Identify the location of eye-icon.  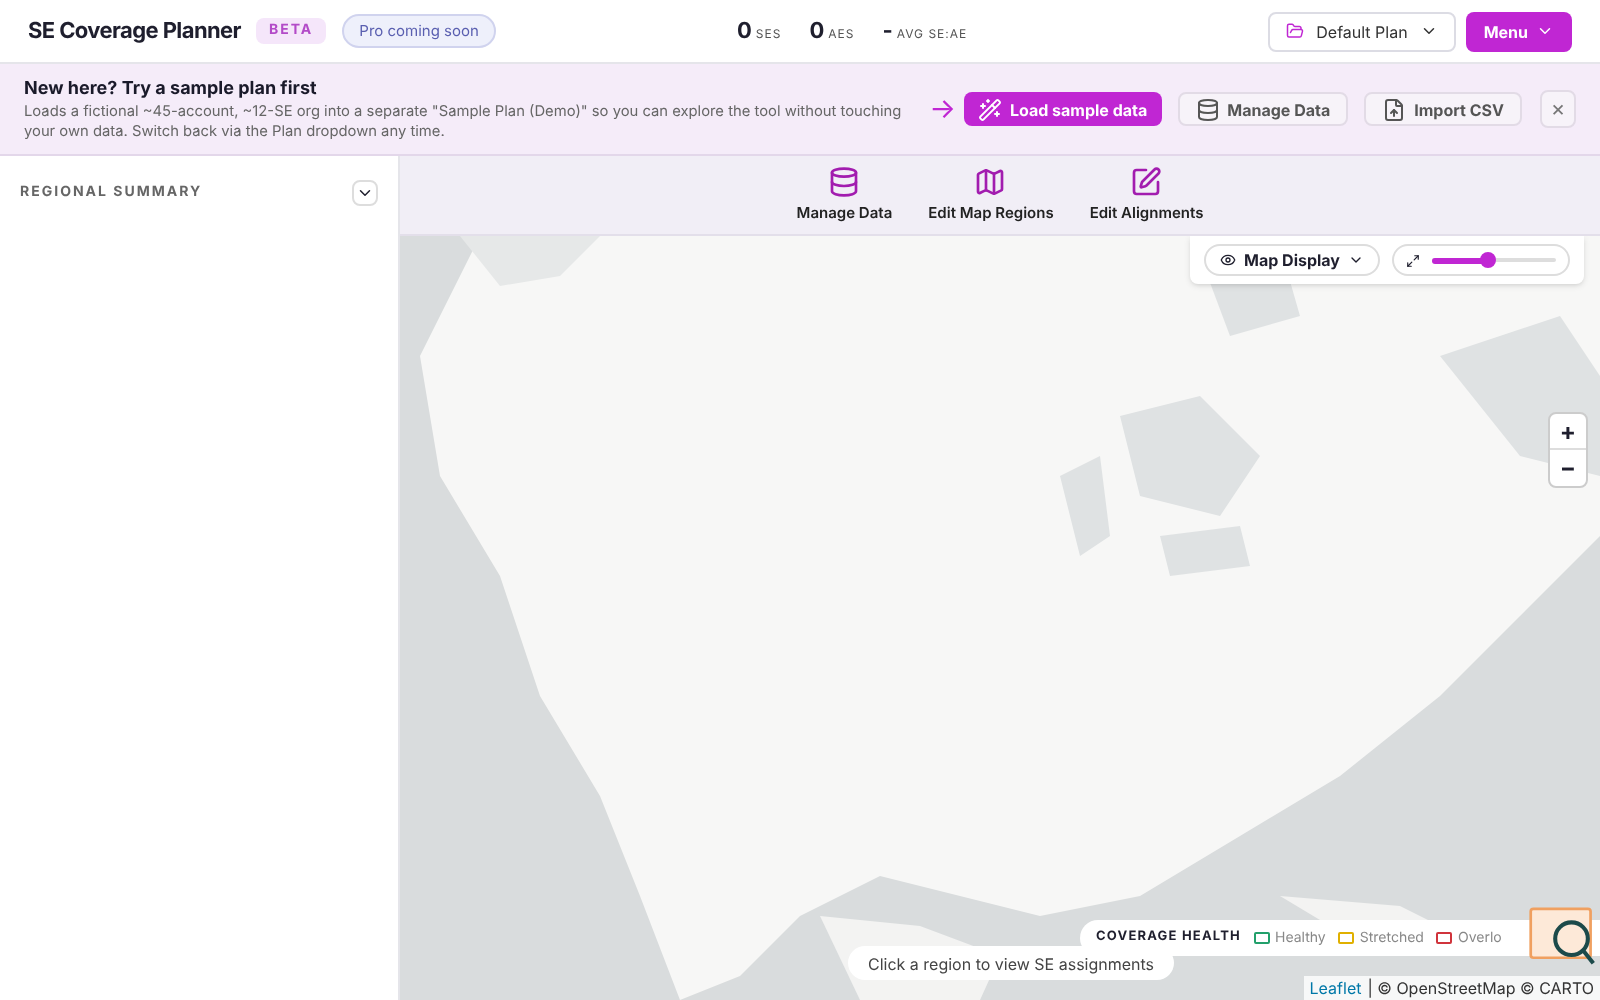
(1228, 260).